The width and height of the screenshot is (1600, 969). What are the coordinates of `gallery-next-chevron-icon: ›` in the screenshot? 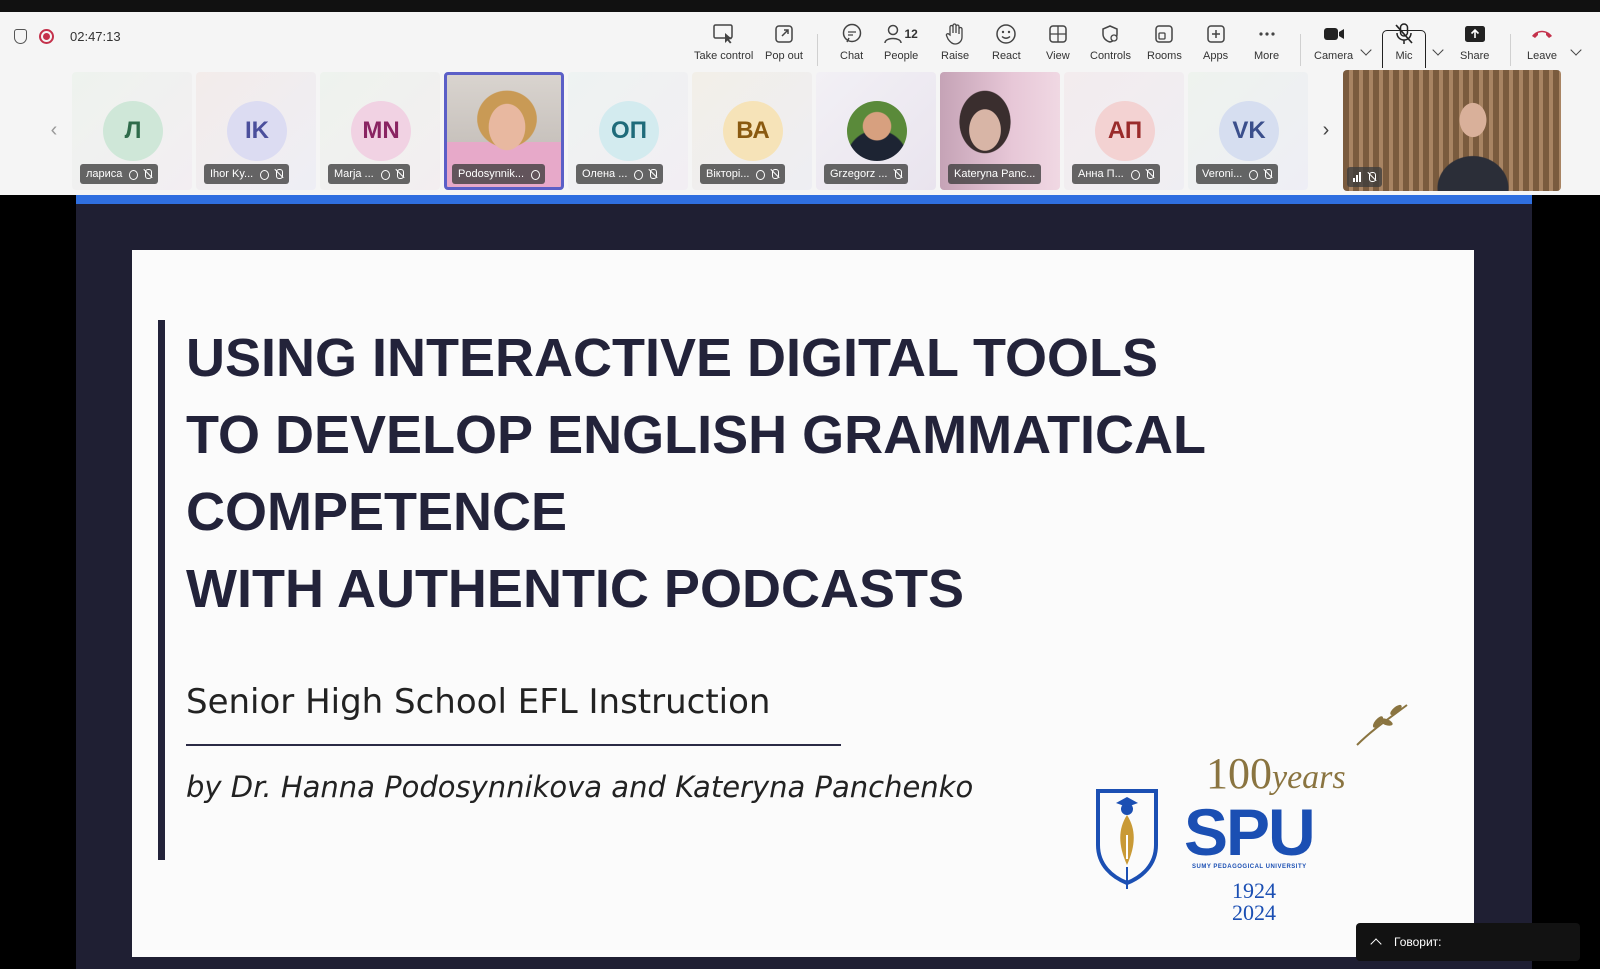 It's located at (1326, 130).